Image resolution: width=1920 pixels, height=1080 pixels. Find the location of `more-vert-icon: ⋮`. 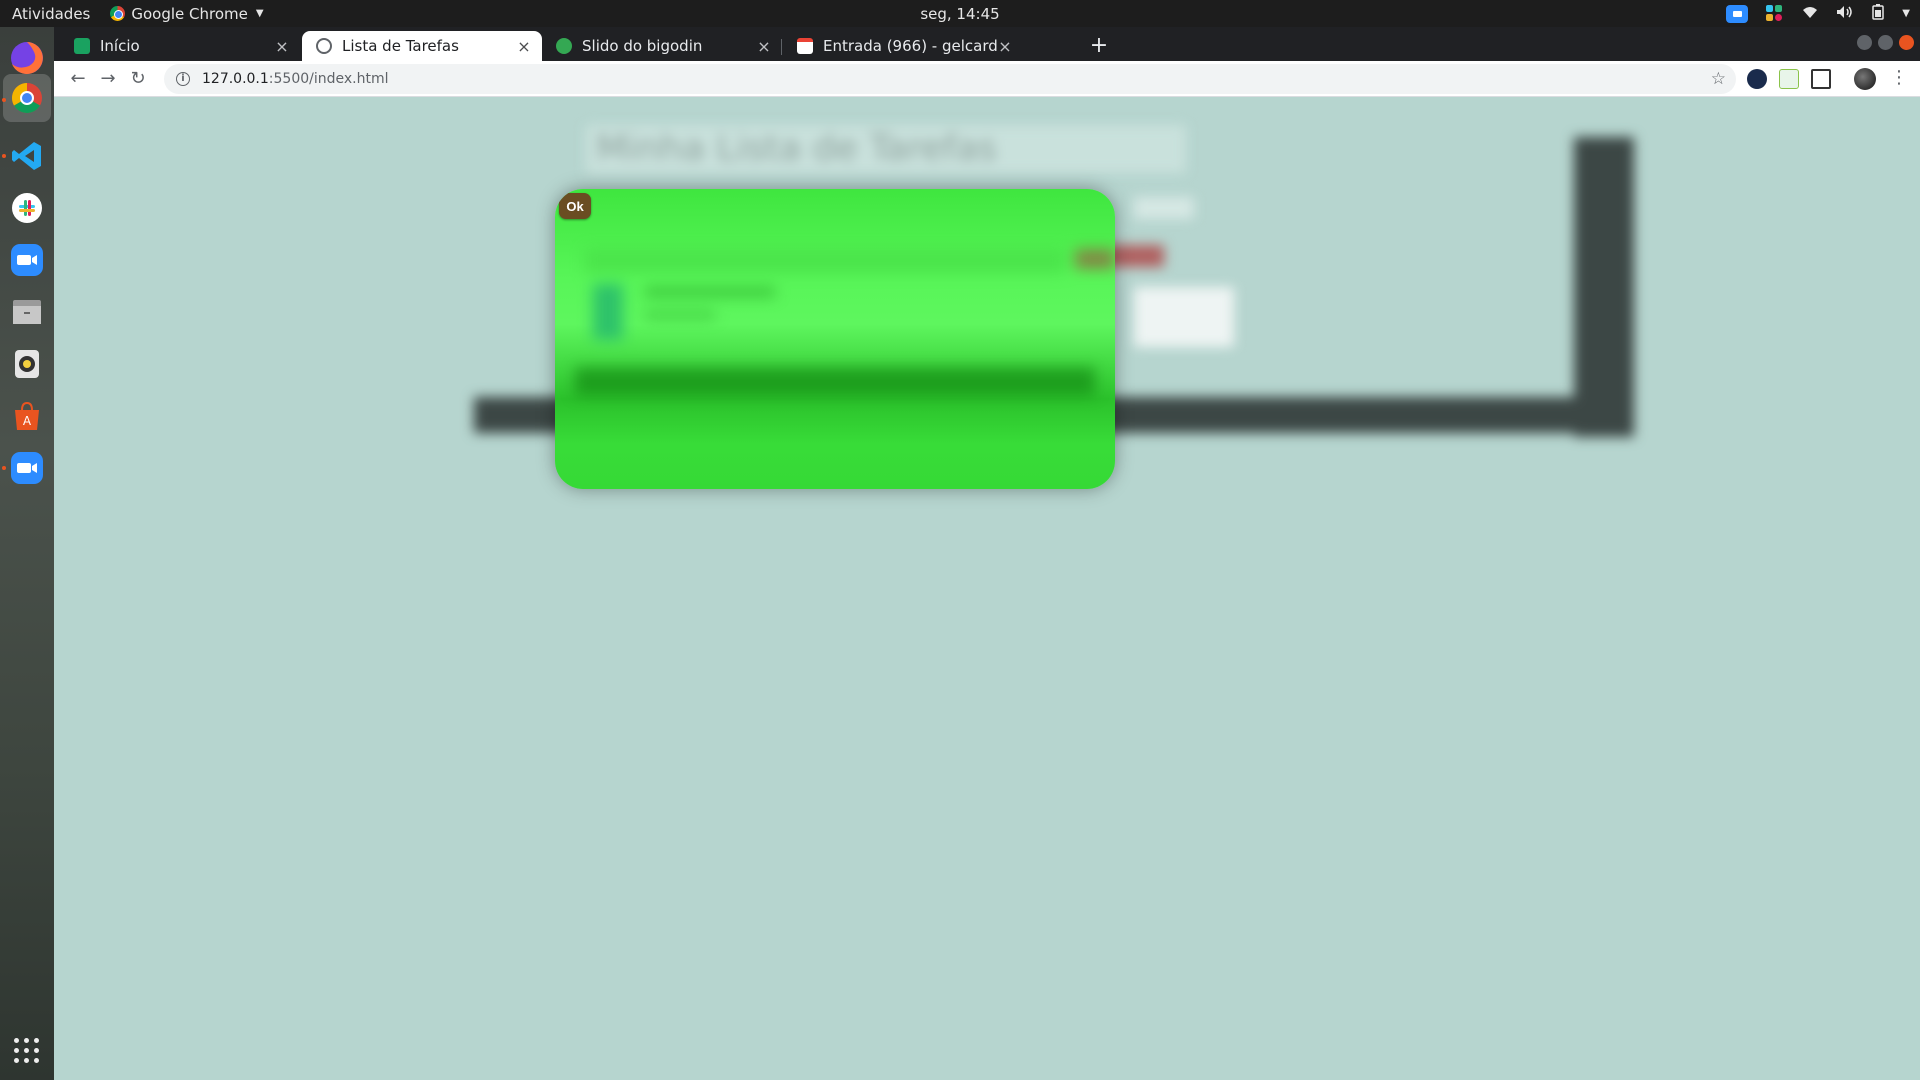

more-vert-icon: ⋮ is located at coordinates (1899, 77).